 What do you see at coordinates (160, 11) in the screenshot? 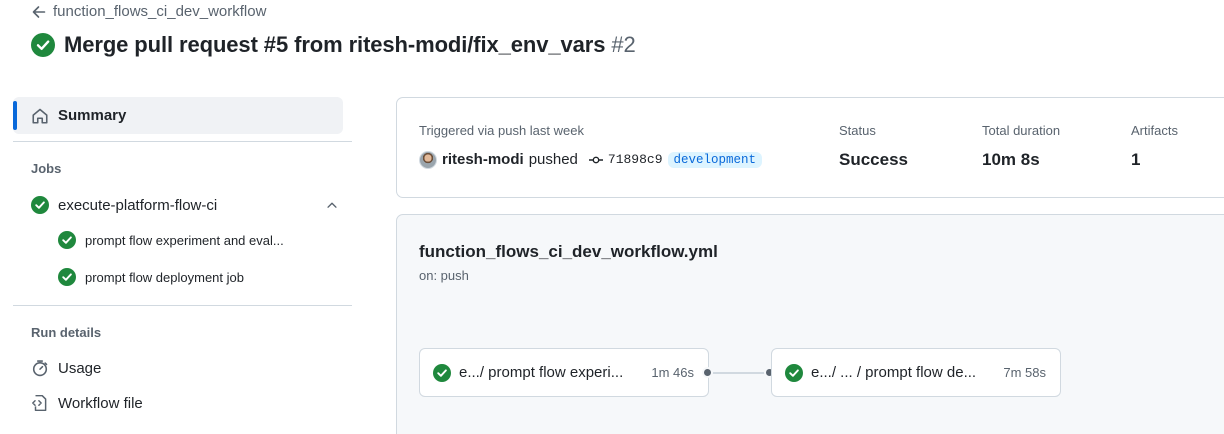
I see `back-link-label: function_flows_ci_dev_workflow` at bounding box center [160, 11].